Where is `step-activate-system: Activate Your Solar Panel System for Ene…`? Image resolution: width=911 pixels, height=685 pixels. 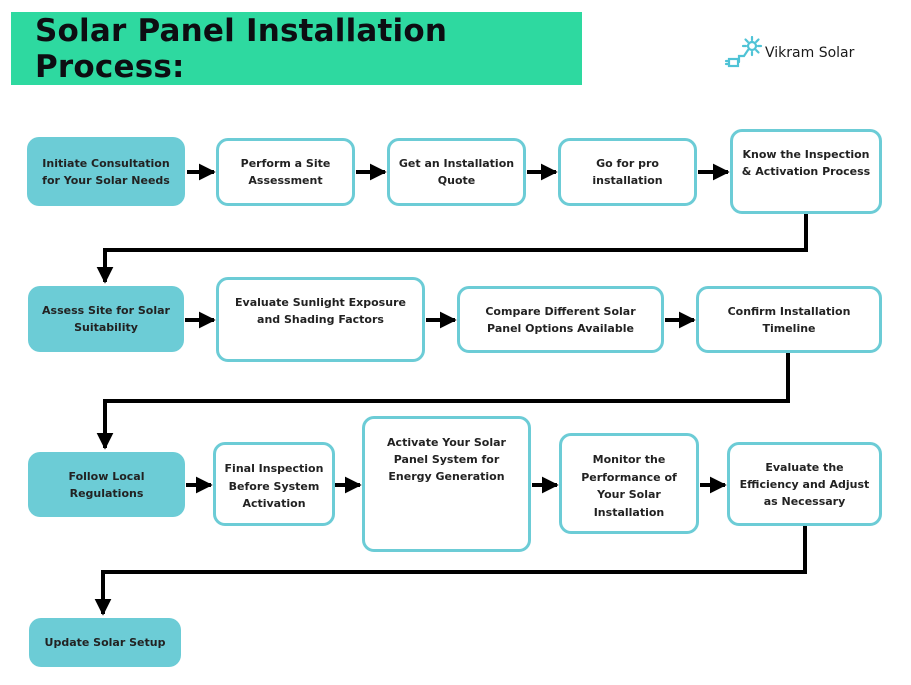 step-activate-system: Activate Your Solar Panel System for Ene… is located at coordinates (446, 484).